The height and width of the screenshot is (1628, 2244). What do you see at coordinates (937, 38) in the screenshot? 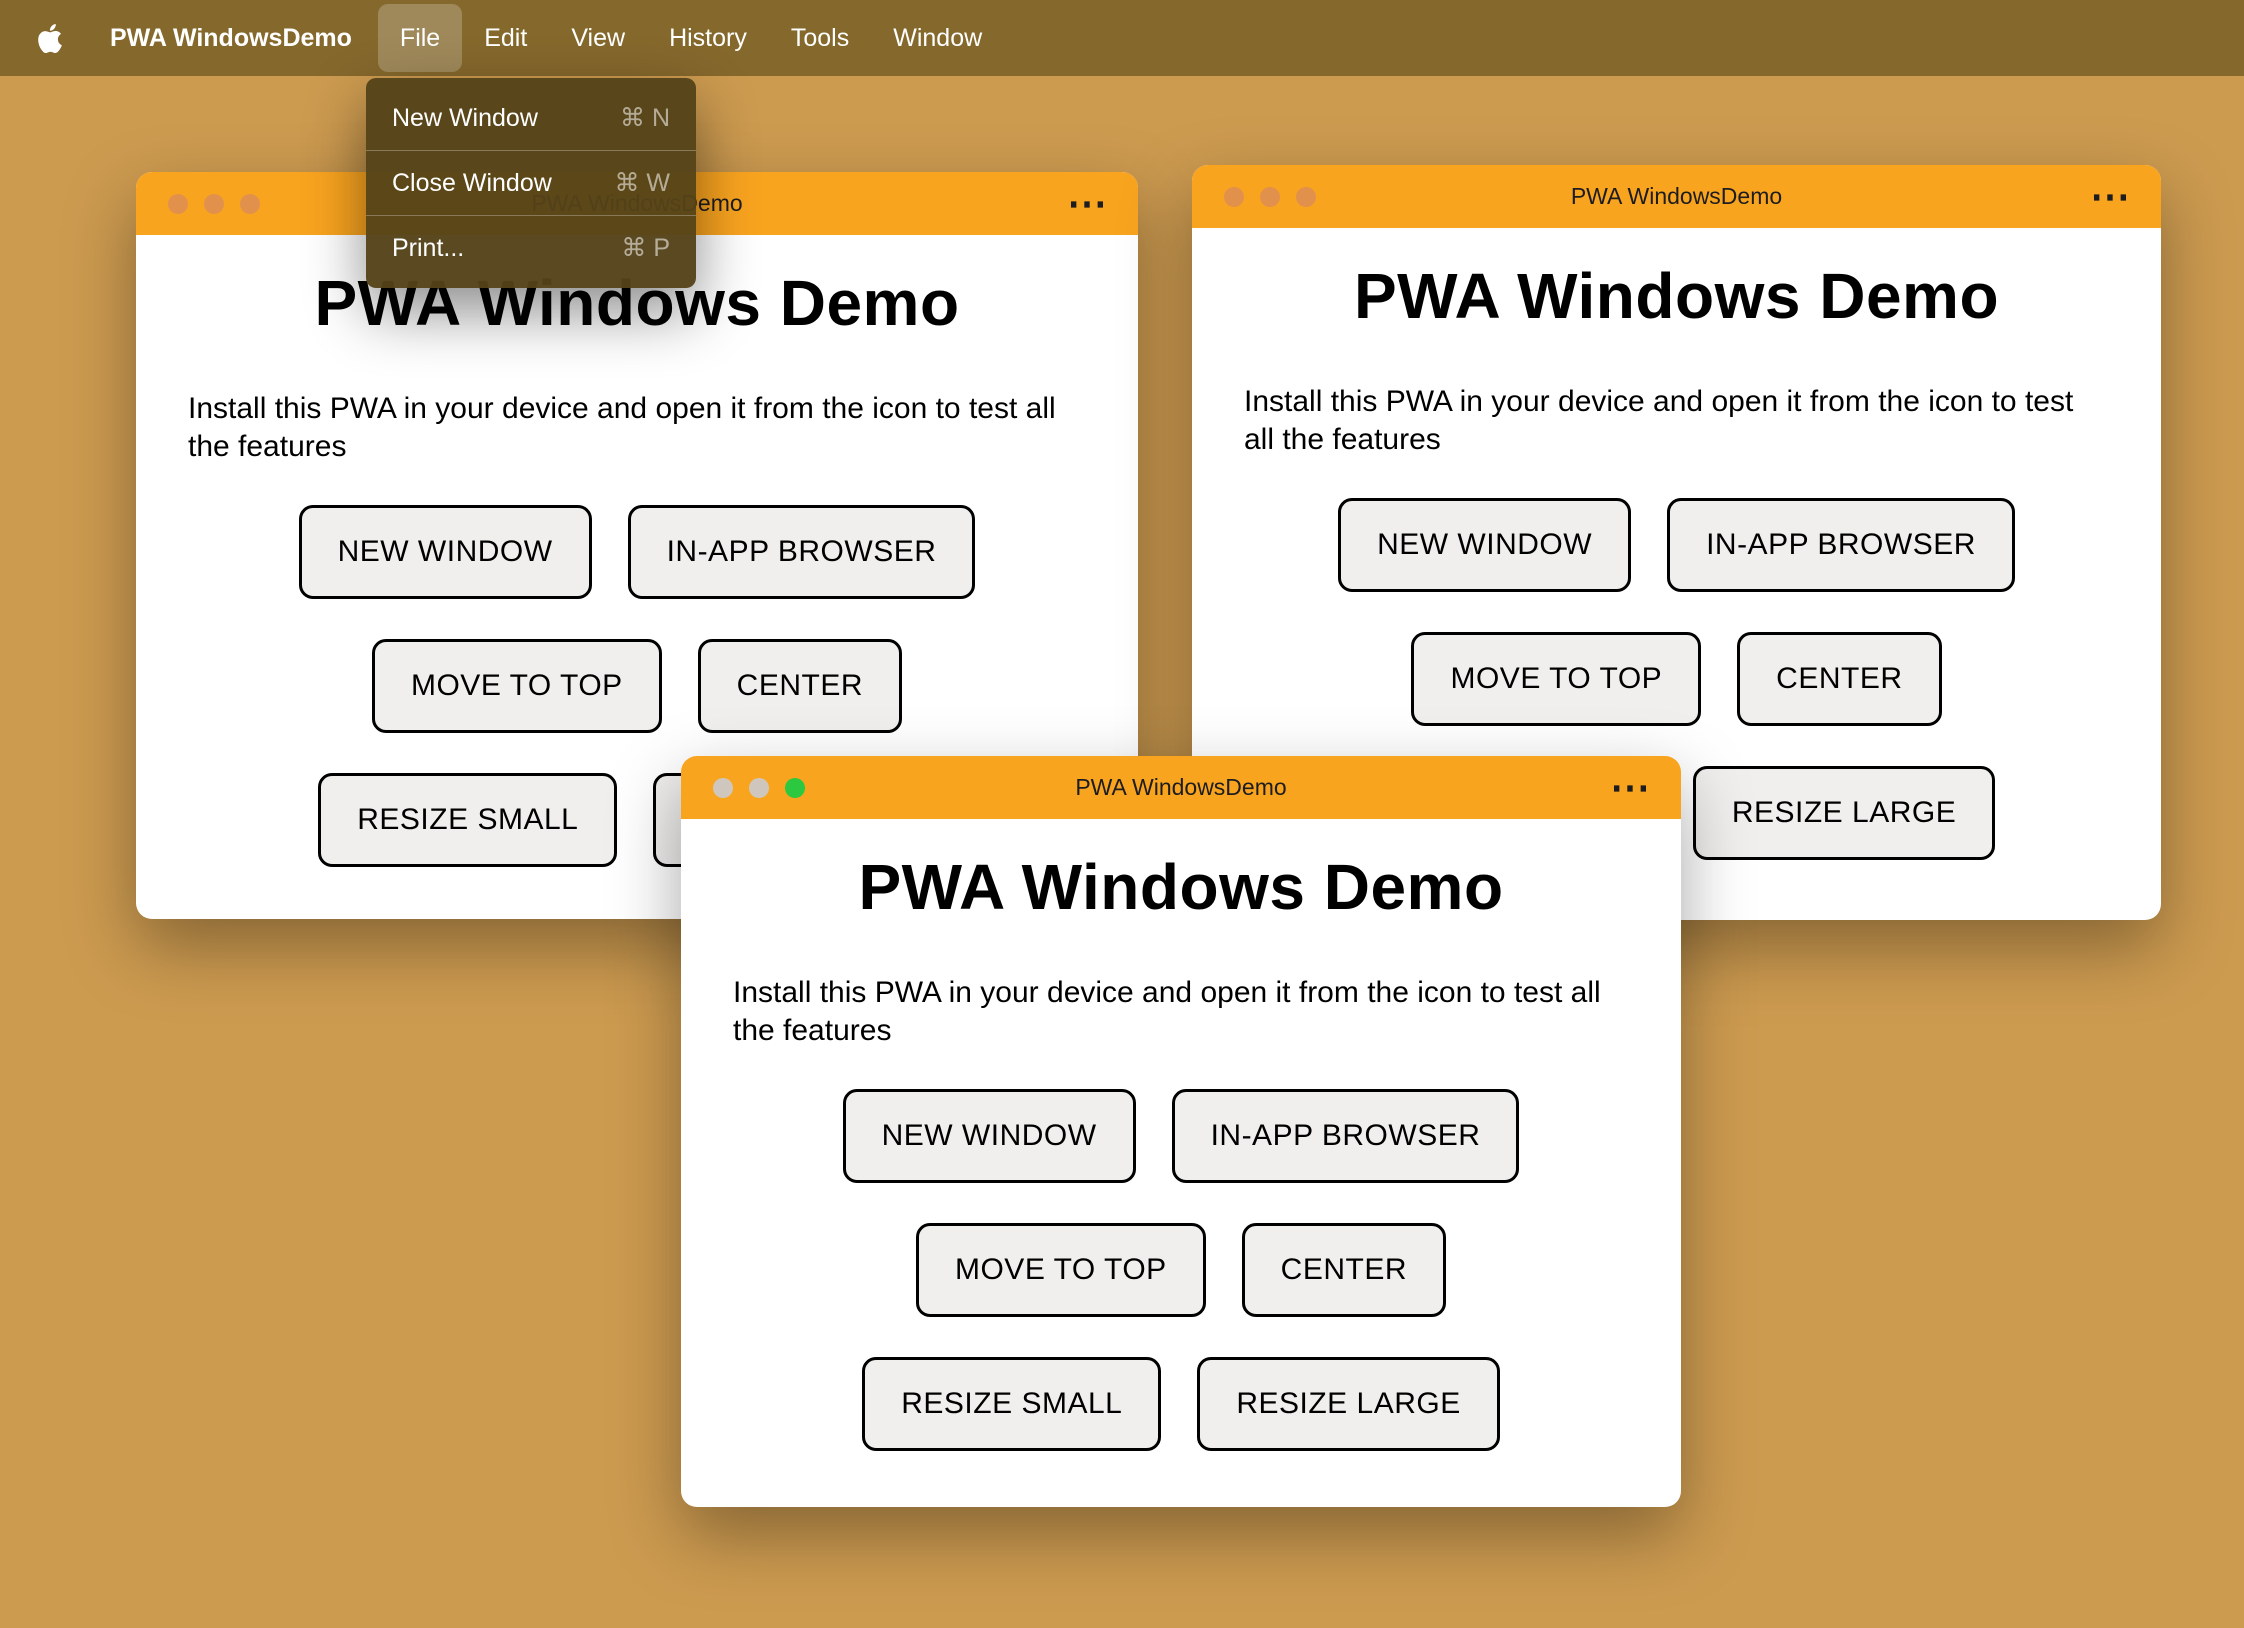
I see `menu-window: Window` at bounding box center [937, 38].